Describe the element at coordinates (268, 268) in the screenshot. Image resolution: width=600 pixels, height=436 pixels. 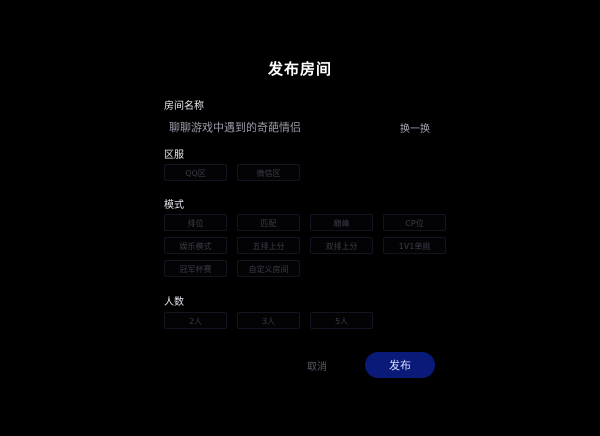
I see `mode-option: 自定义房间` at that location.